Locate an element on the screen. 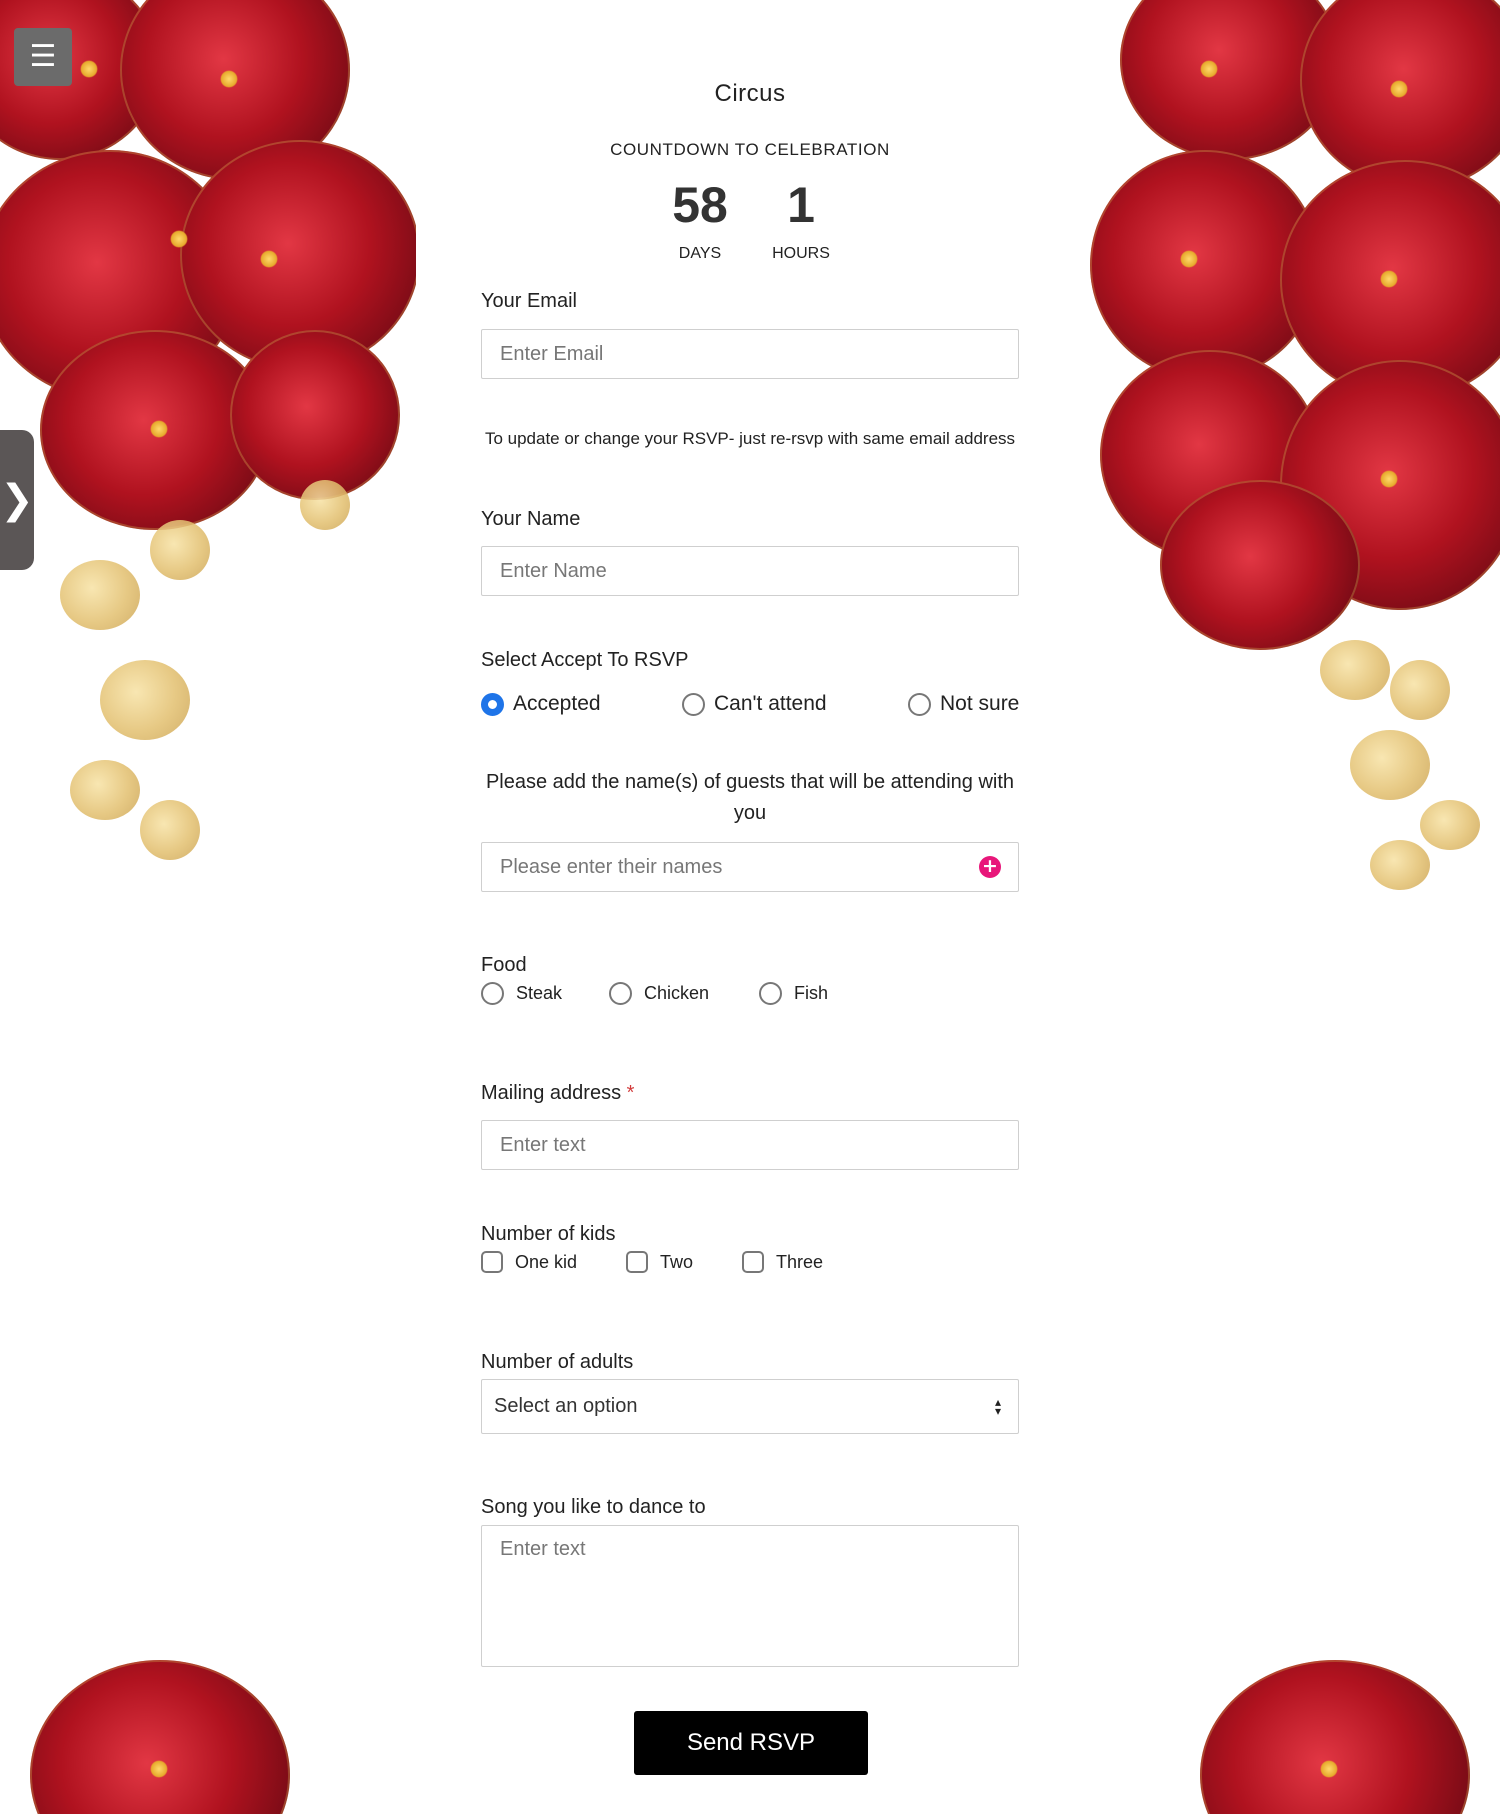 Image resolution: width=1500 pixels, height=1814 pixels. chevron-right-icon: ❯ is located at coordinates (17, 500).